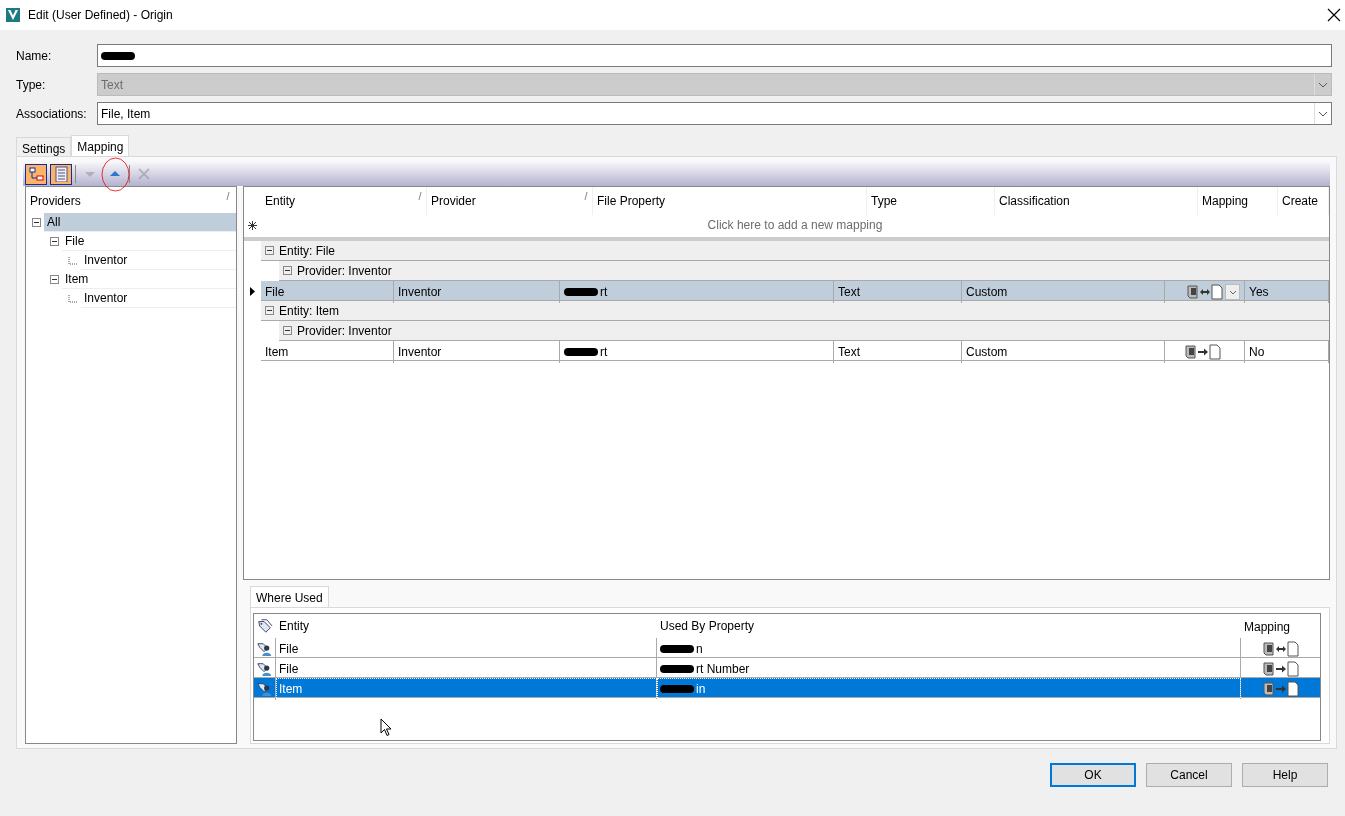 This screenshot has width=1345, height=816. What do you see at coordinates (795, 225) in the screenshot?
I see `new-row-hint: Click here to add a new mapping` at bounding box center [795, 225].